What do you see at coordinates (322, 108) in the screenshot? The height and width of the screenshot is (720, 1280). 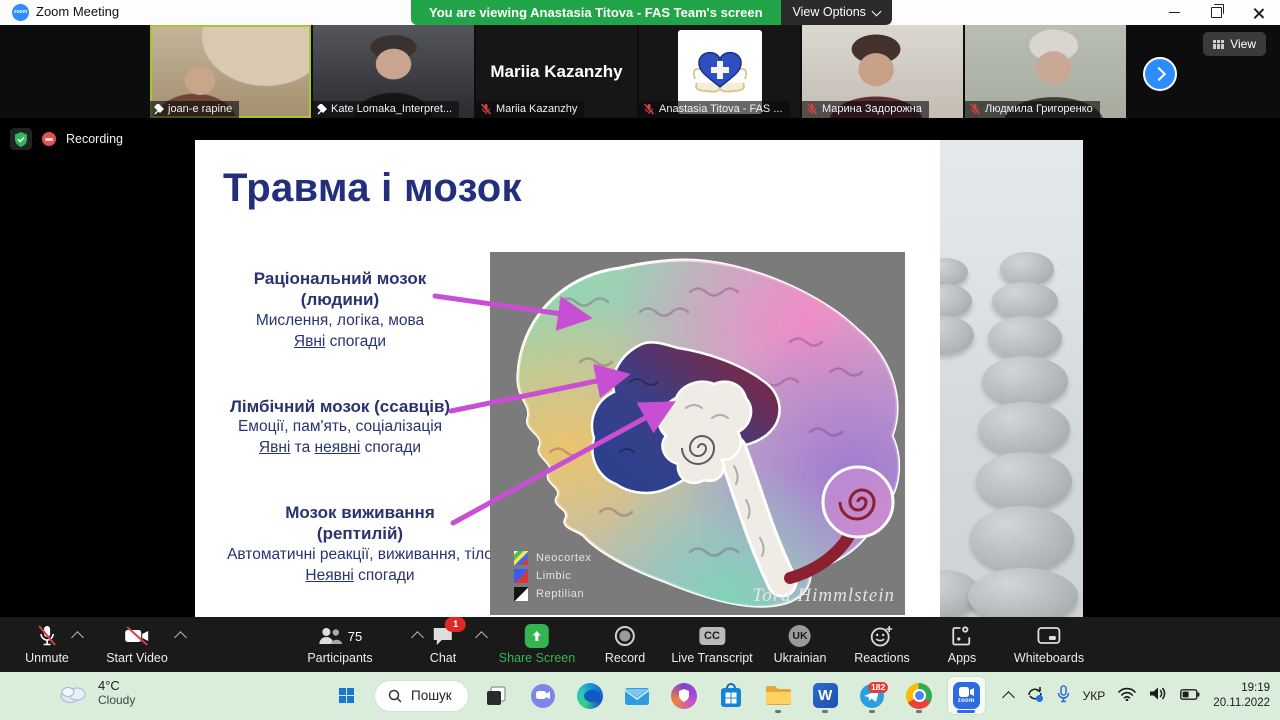 I see `pin-icon` at bounding box center [322, 108].